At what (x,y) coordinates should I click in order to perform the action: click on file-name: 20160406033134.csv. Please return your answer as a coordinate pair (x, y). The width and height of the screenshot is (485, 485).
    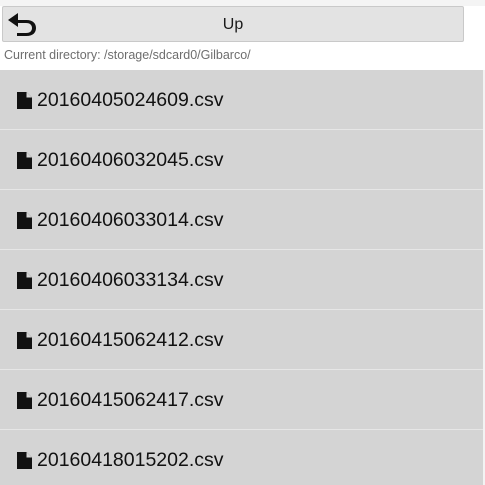
    Looking at the image, I should click on (130, 280).